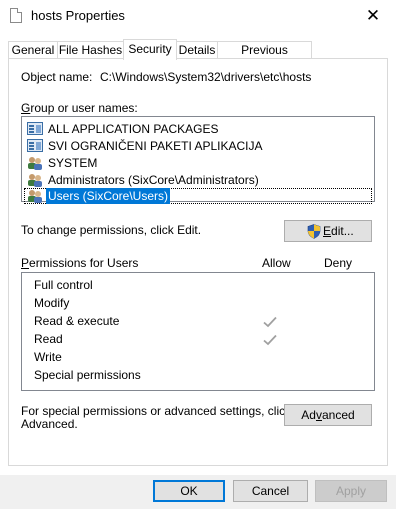 This screenshot has height=509, width=396. Describe the element at coordinates (80, 263) in the screenshot. I see `permissions-header: Permissions for Users` at that location.